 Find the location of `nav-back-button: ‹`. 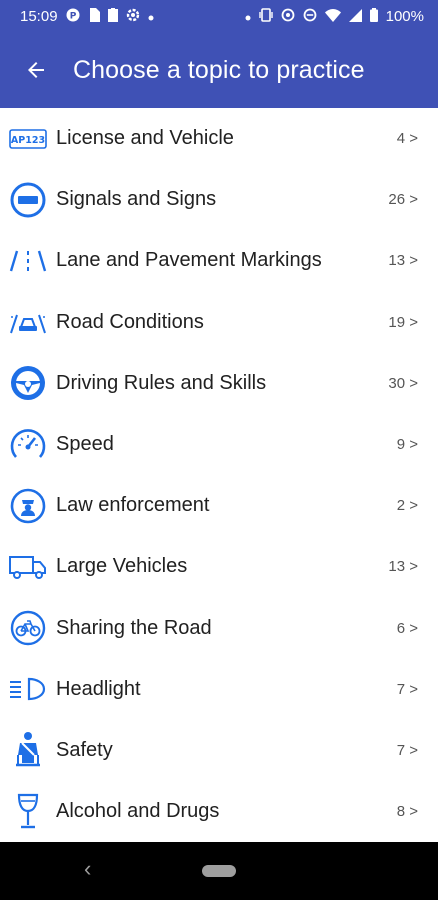

nav-back-button: ‹ is located at coordinates (87, 869).